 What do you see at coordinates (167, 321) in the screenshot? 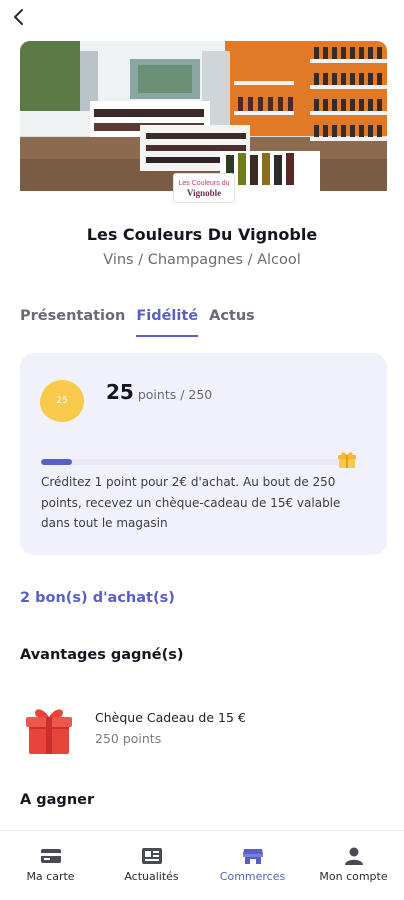
I see `tab-fidelite: Fidélité` at bounding box center [167, 321].